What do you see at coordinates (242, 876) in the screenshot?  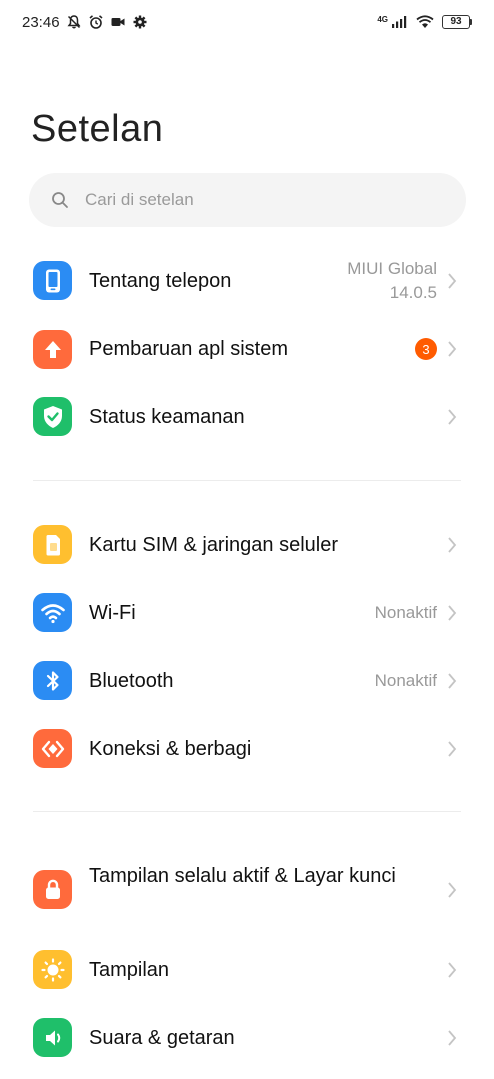 I see `setting-label: Tampilan selalu aktif & Layar kunci` at bounding box center [242, 876].